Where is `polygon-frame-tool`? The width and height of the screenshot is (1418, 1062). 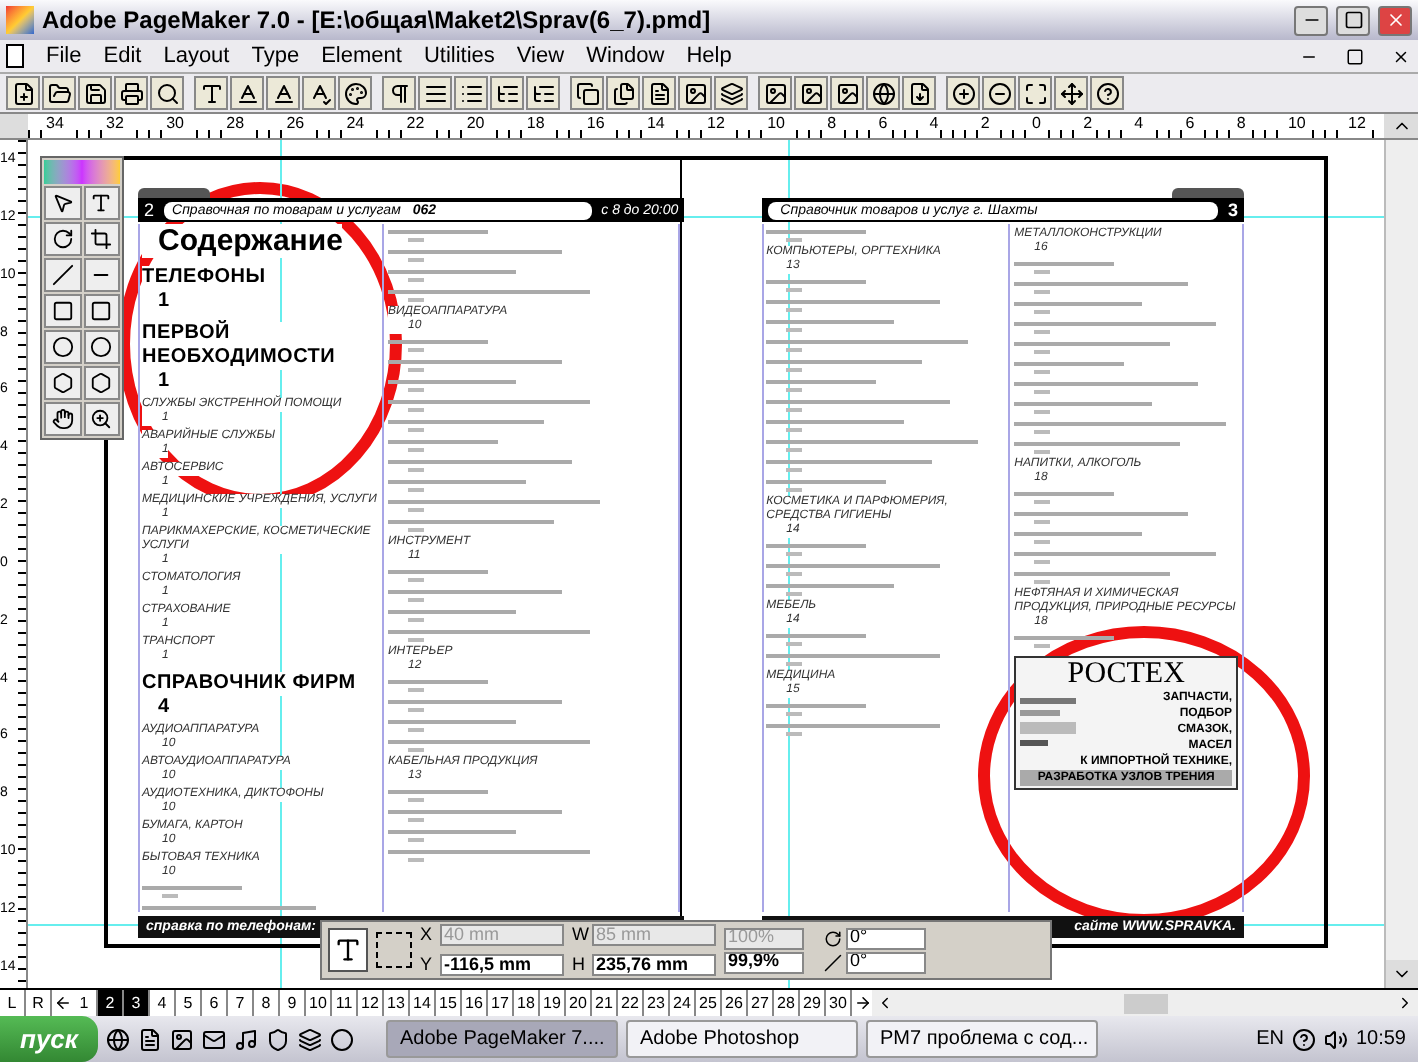 polygon-frame-tool is located at coordinates (101, 383).